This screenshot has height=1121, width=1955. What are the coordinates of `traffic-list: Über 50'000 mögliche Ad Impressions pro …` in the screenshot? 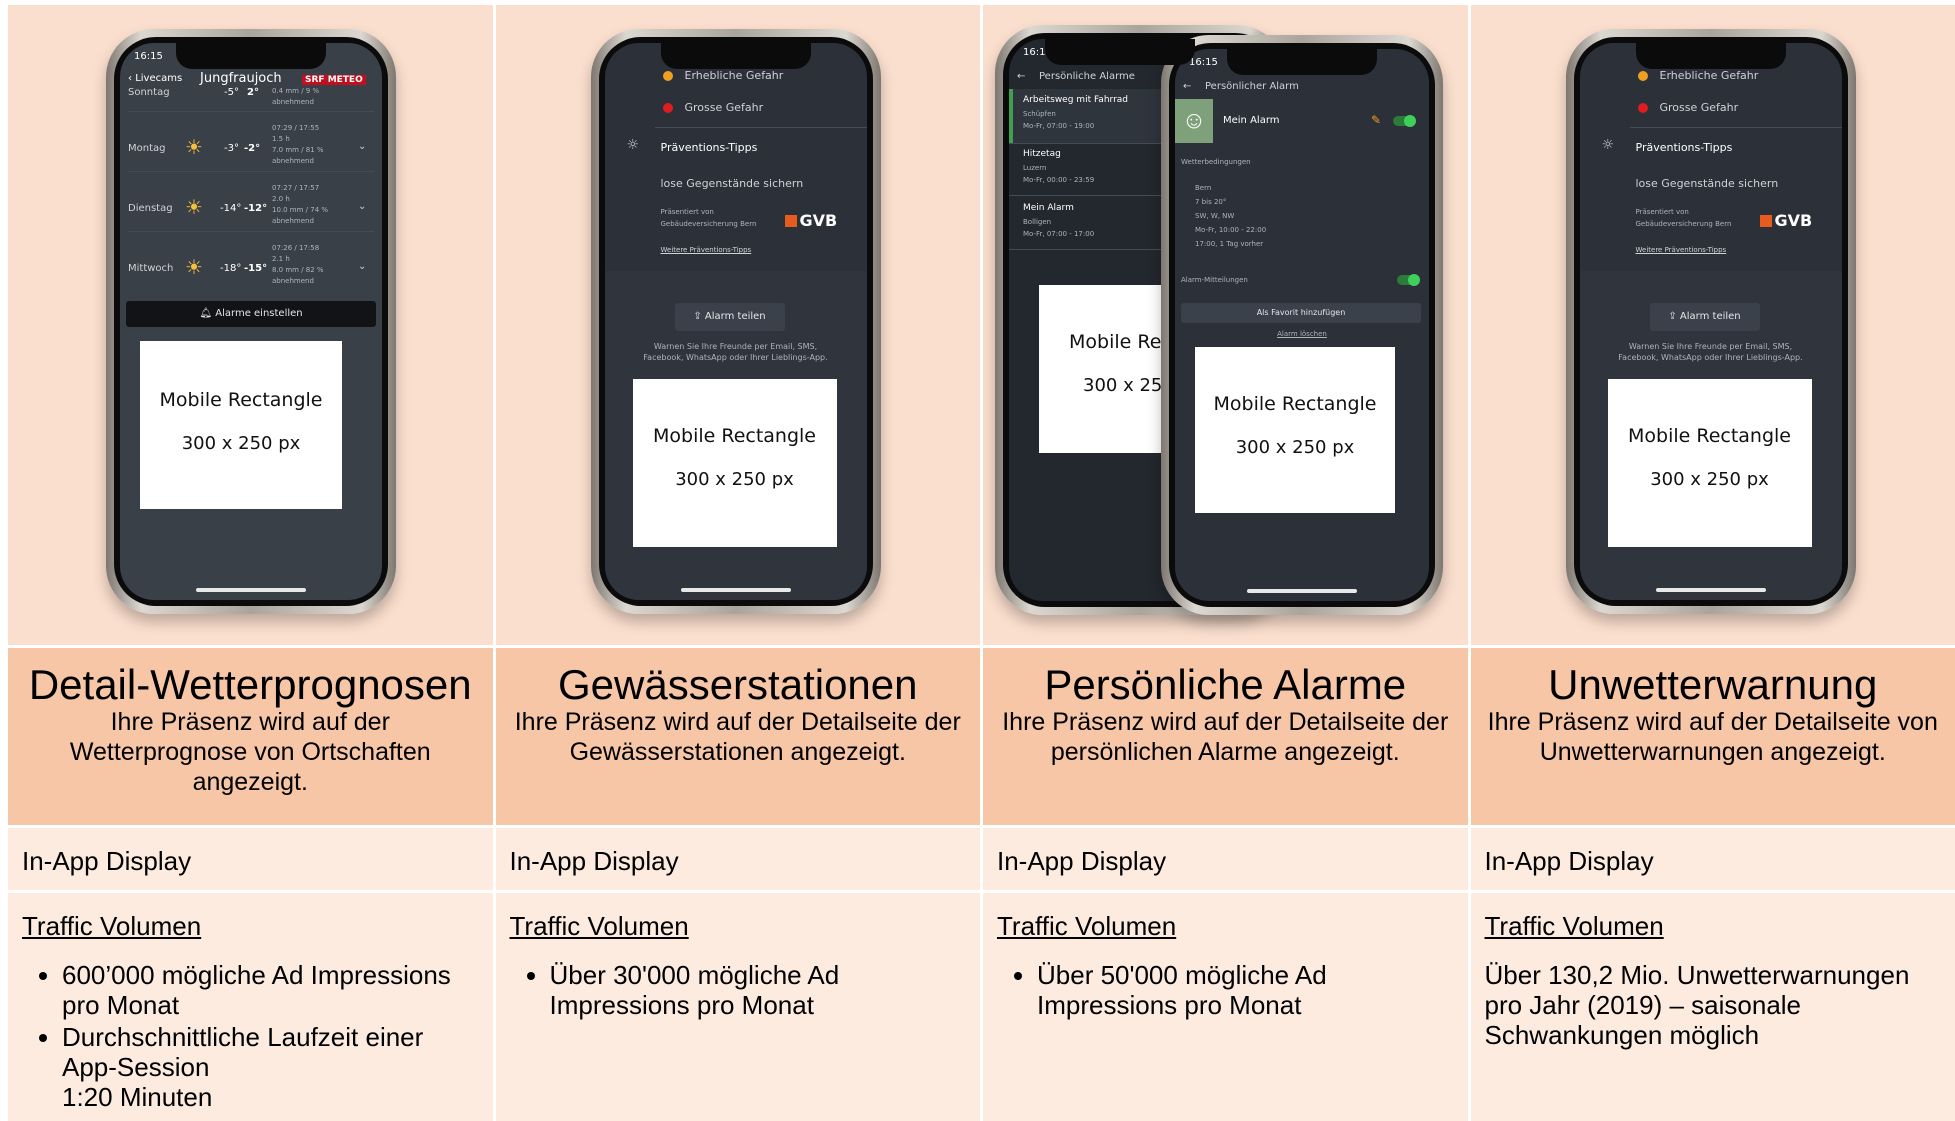 It's located at (1225, 990).